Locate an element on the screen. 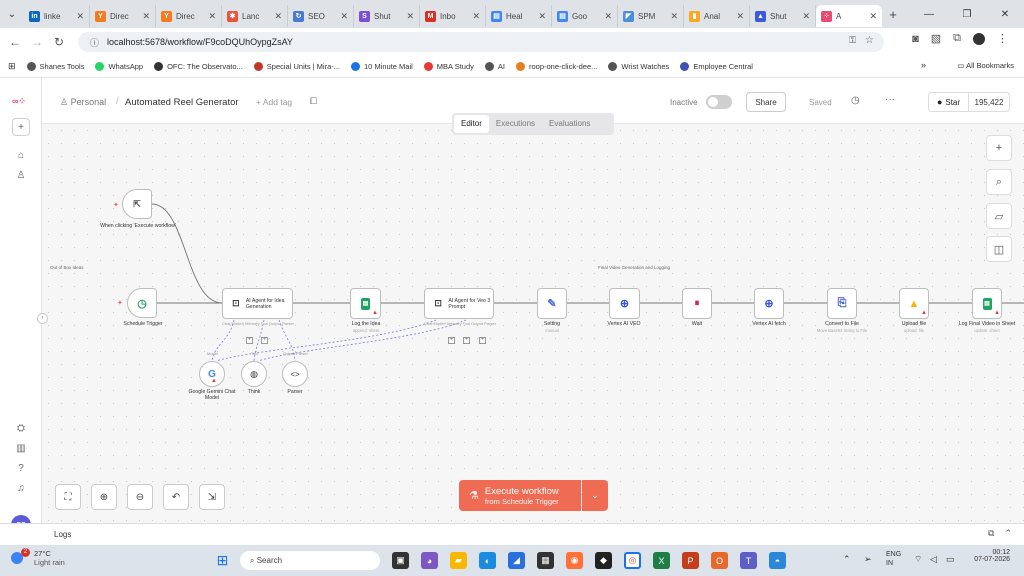 Image resolution: width=1024 pixels, height=576 pixels. think-icon: ◍ is located at coordinates (254, 373).